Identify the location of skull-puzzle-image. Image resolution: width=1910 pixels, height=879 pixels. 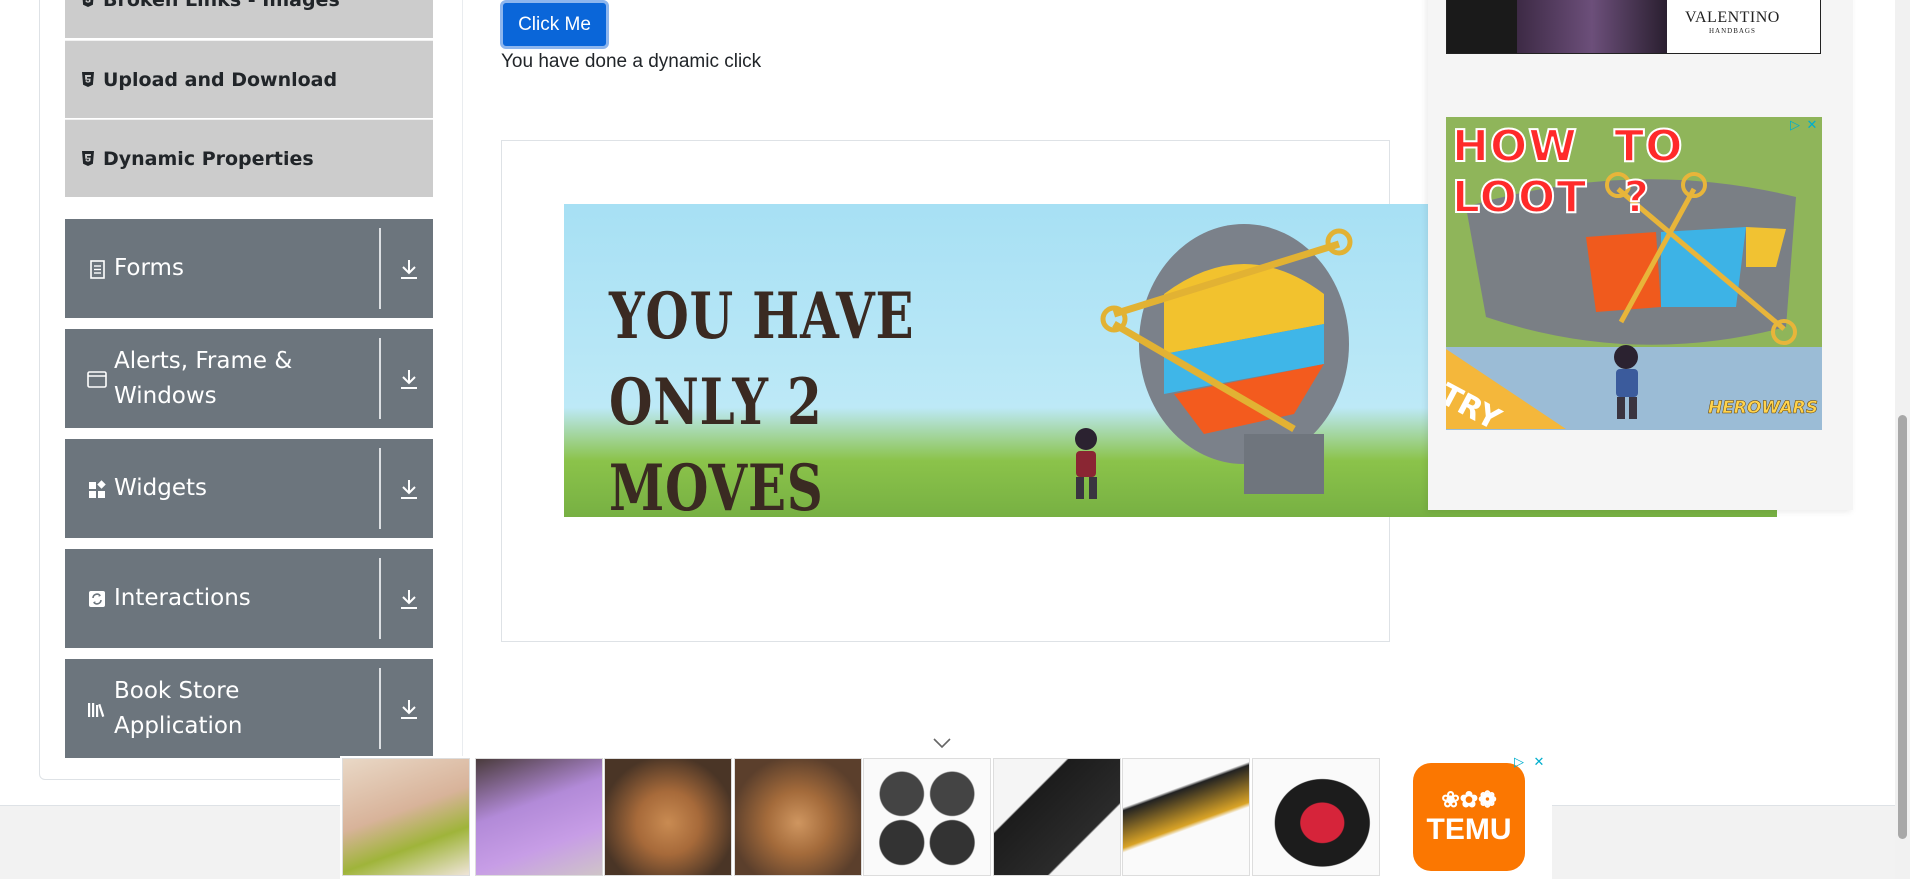
(1226, 359).